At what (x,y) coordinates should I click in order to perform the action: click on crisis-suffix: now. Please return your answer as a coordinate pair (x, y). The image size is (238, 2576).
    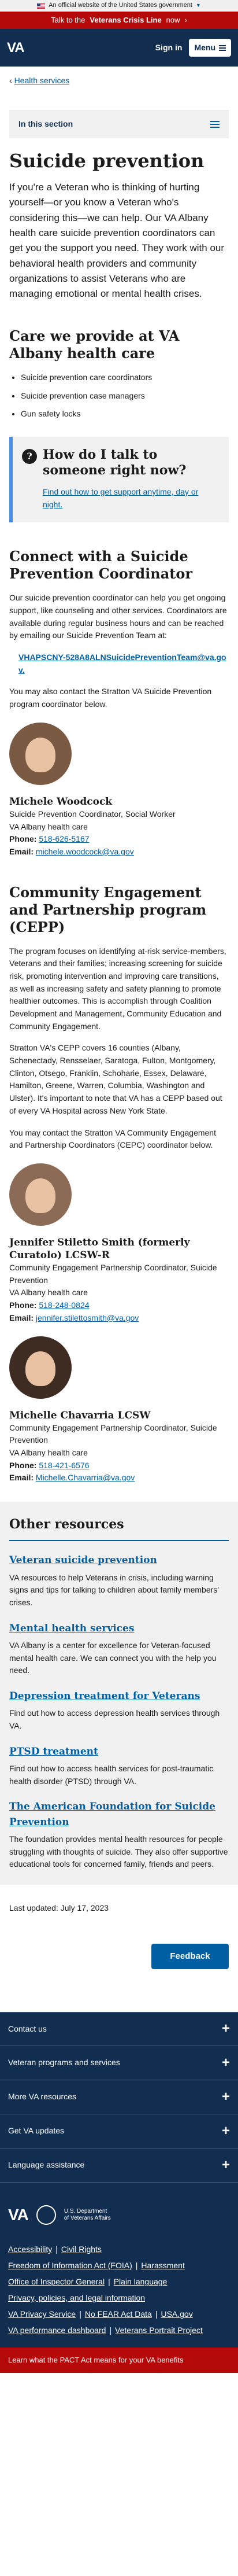
    Looking at the image, I should click on (173, 19).